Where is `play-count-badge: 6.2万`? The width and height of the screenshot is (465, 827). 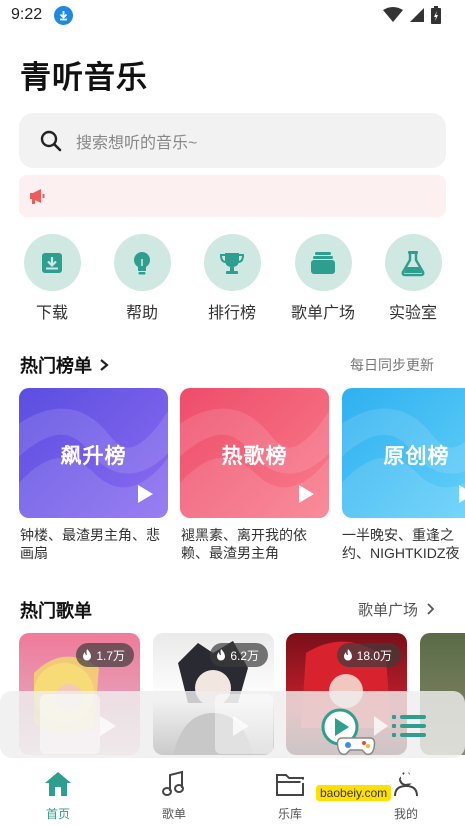 play-count-badge: 6.2万 is located at coordinates (239, 655).